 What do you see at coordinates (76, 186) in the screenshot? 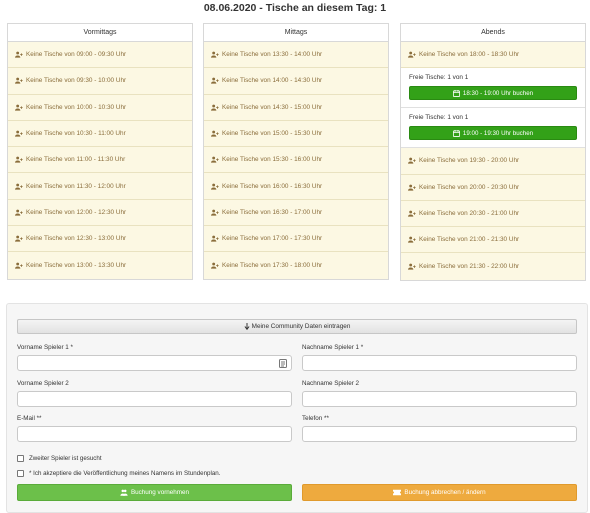
I see `time-slot-label: Keine Tische von 11:30 - 12:00 Uhr` at bounding box center [76, 186].